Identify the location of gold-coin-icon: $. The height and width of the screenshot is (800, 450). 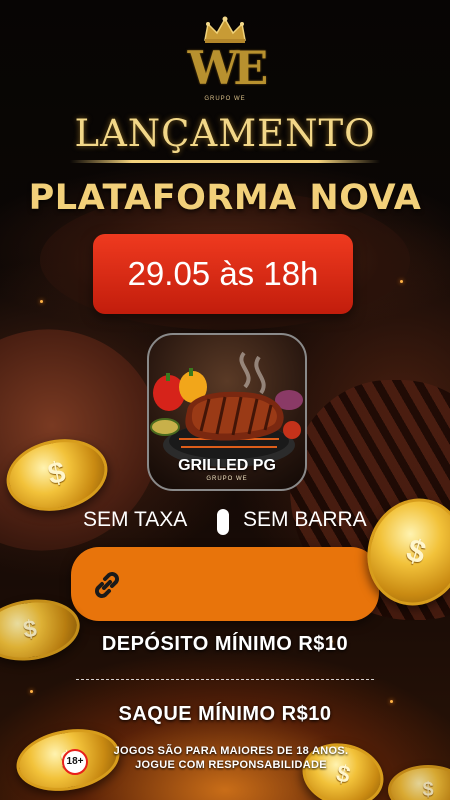
(419, 782).